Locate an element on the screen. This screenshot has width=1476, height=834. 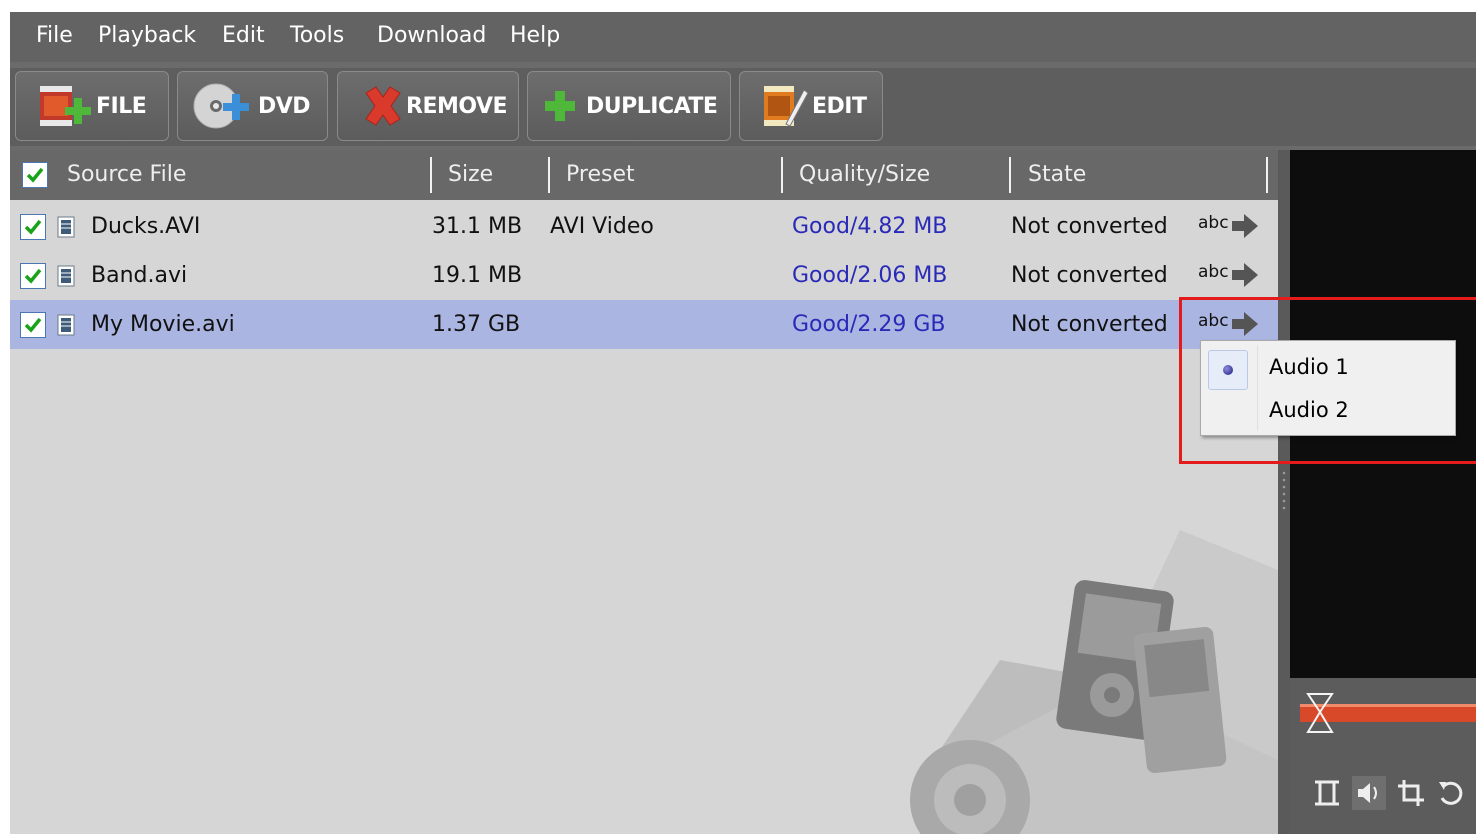
column-source-file: Source File is located at coordinates (126, 175).